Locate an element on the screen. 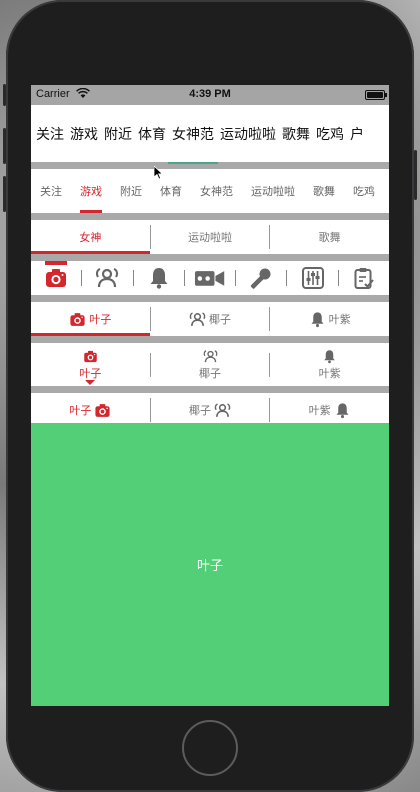  mouse-cursor-icon is located at coordinates (159, 173).